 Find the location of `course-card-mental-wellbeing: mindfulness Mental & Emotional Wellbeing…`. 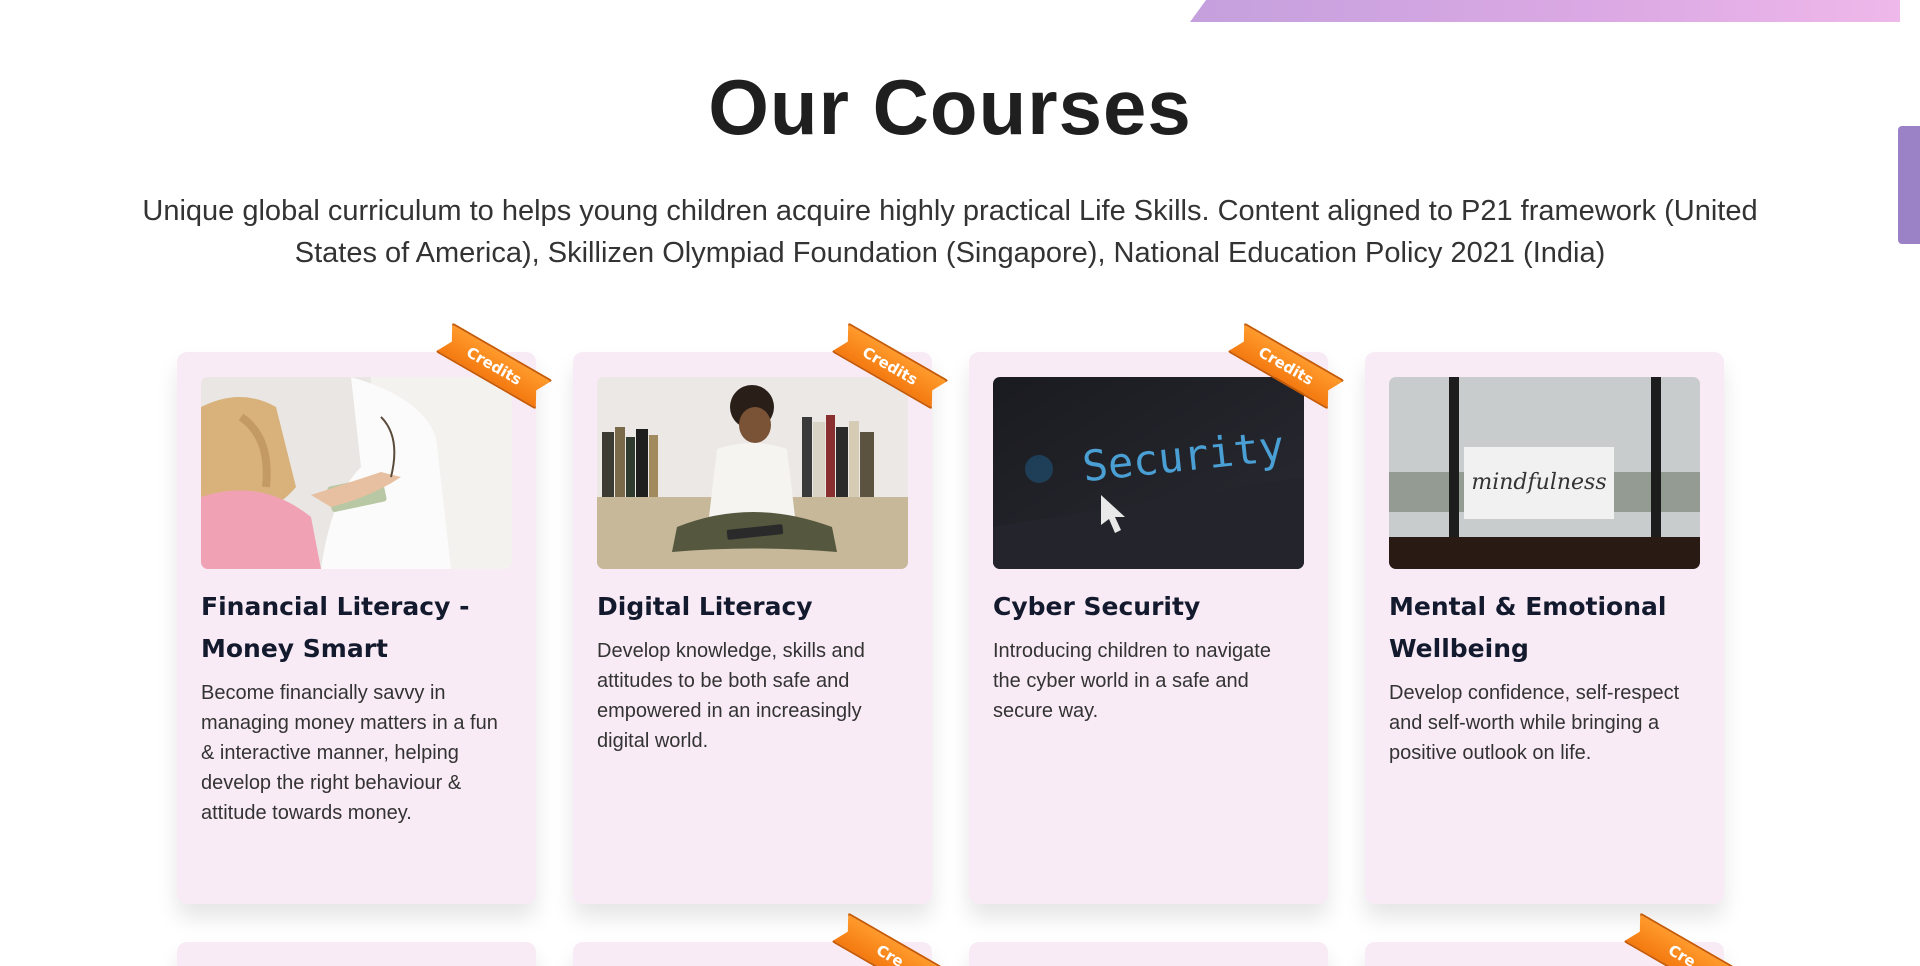

course-card-mental-wellbeing: mindfulness Mental & Emotional Wellbeing… is located at coordinates (1544, 628).